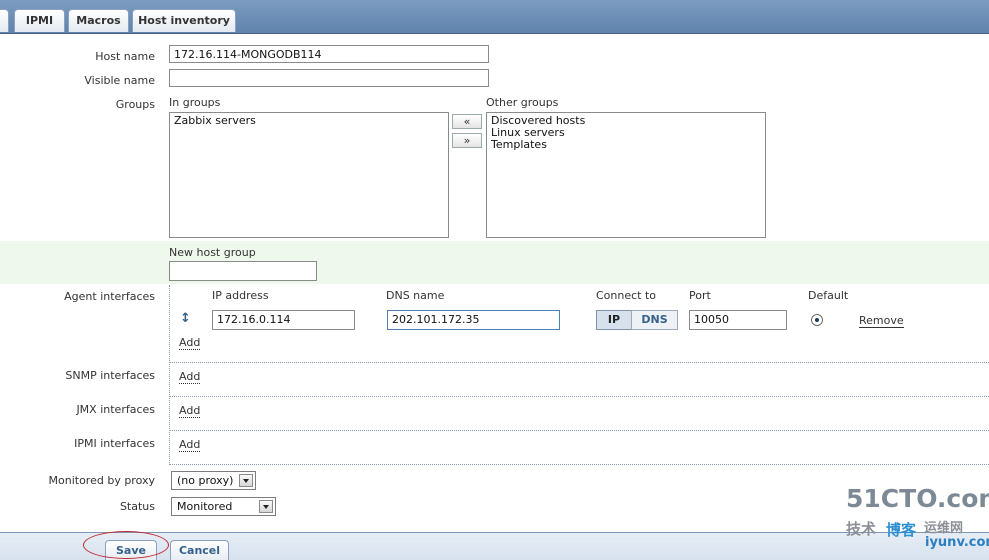  What do you see at coordinates (494, 262) in the screenshot?
I see `new-host-group-band` at bounding box center [494, 262].